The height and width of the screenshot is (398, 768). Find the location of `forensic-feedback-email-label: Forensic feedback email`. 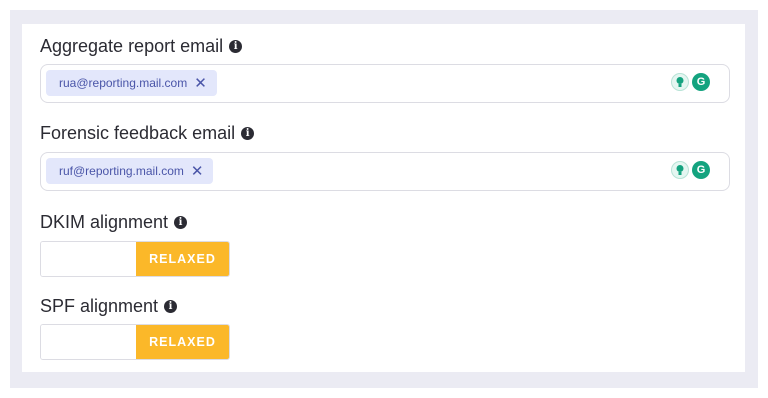

forensic-feedback-email-label: Forensic feedback email is located at coordinates (138, 132).